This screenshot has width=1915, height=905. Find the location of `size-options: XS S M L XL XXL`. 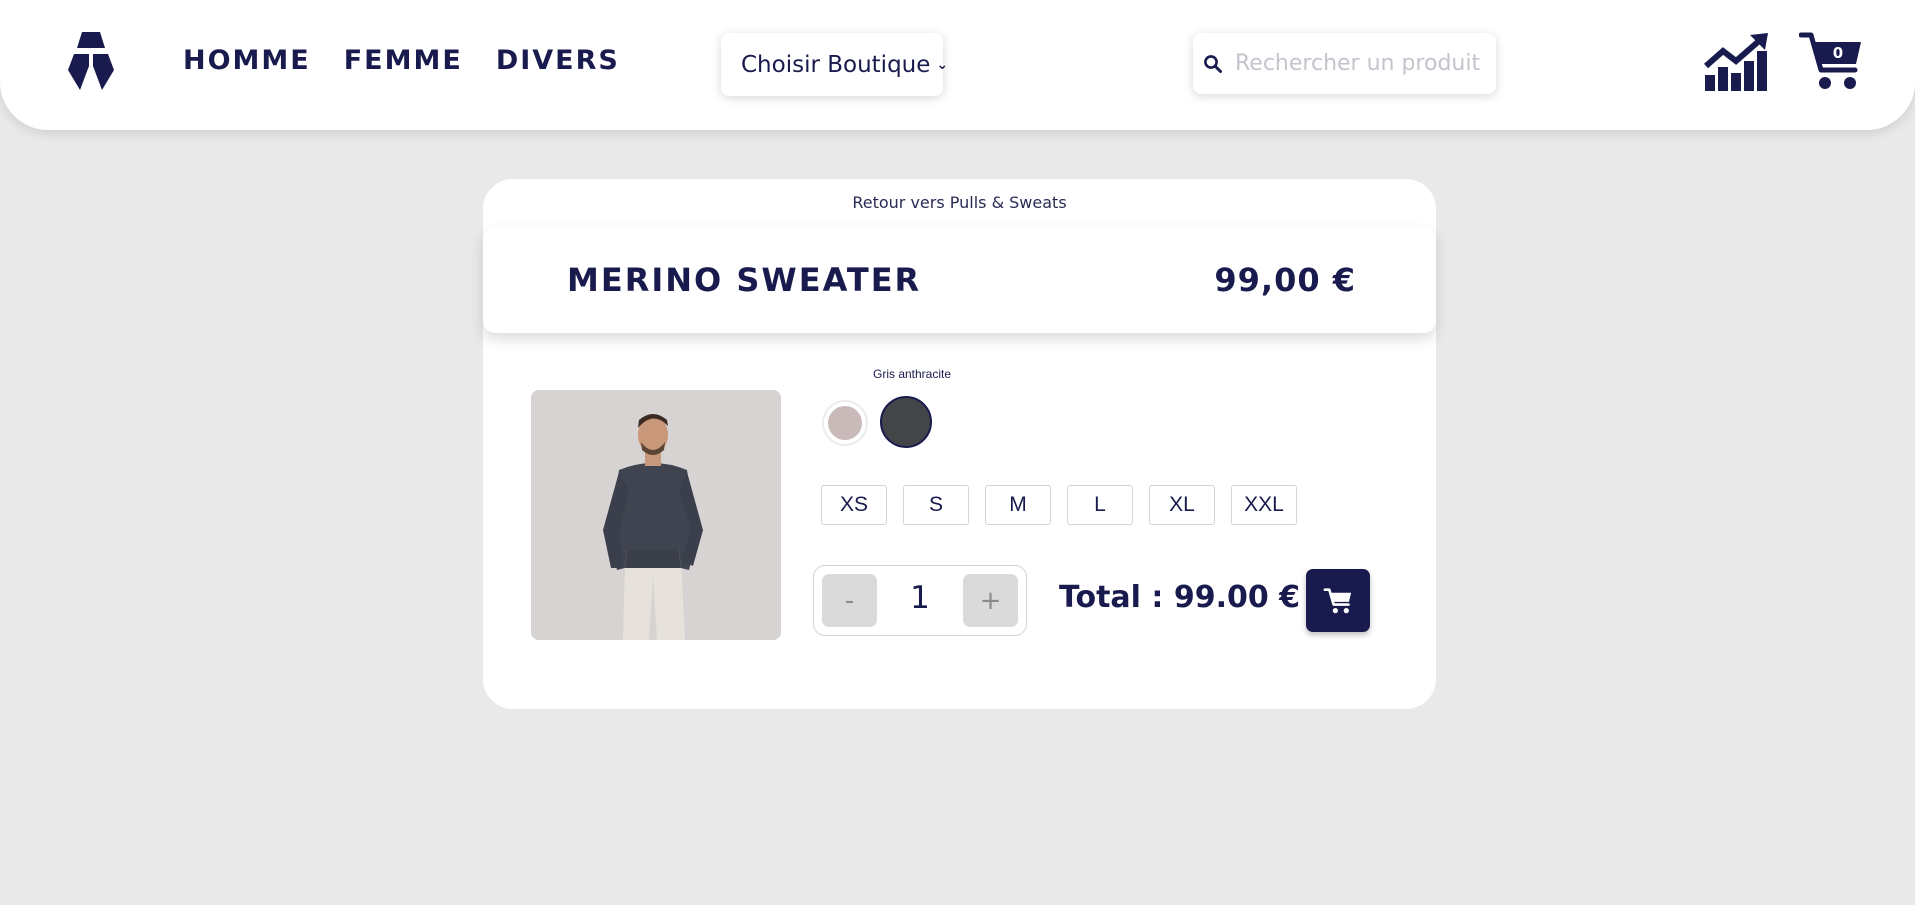

size-options: XS S M L XL XXL is located at coordinates (1059, 505).